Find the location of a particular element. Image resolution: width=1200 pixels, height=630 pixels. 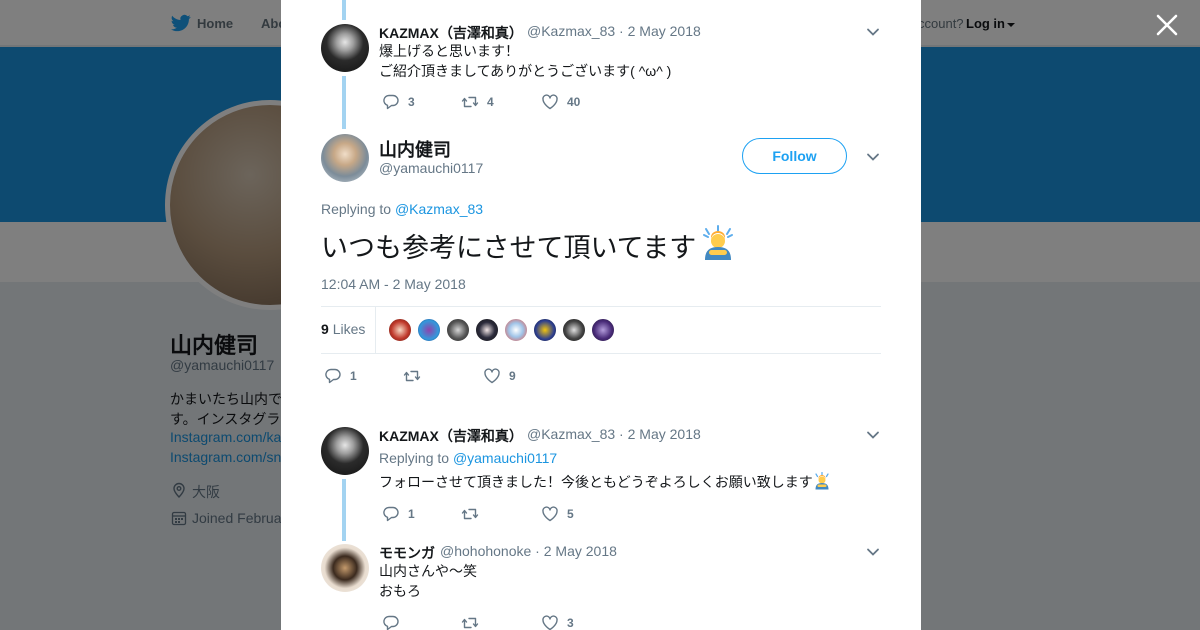

main-tweet-timestamp: 12:04 AM - 2 May 2018 is located at coordinates (393, 284).